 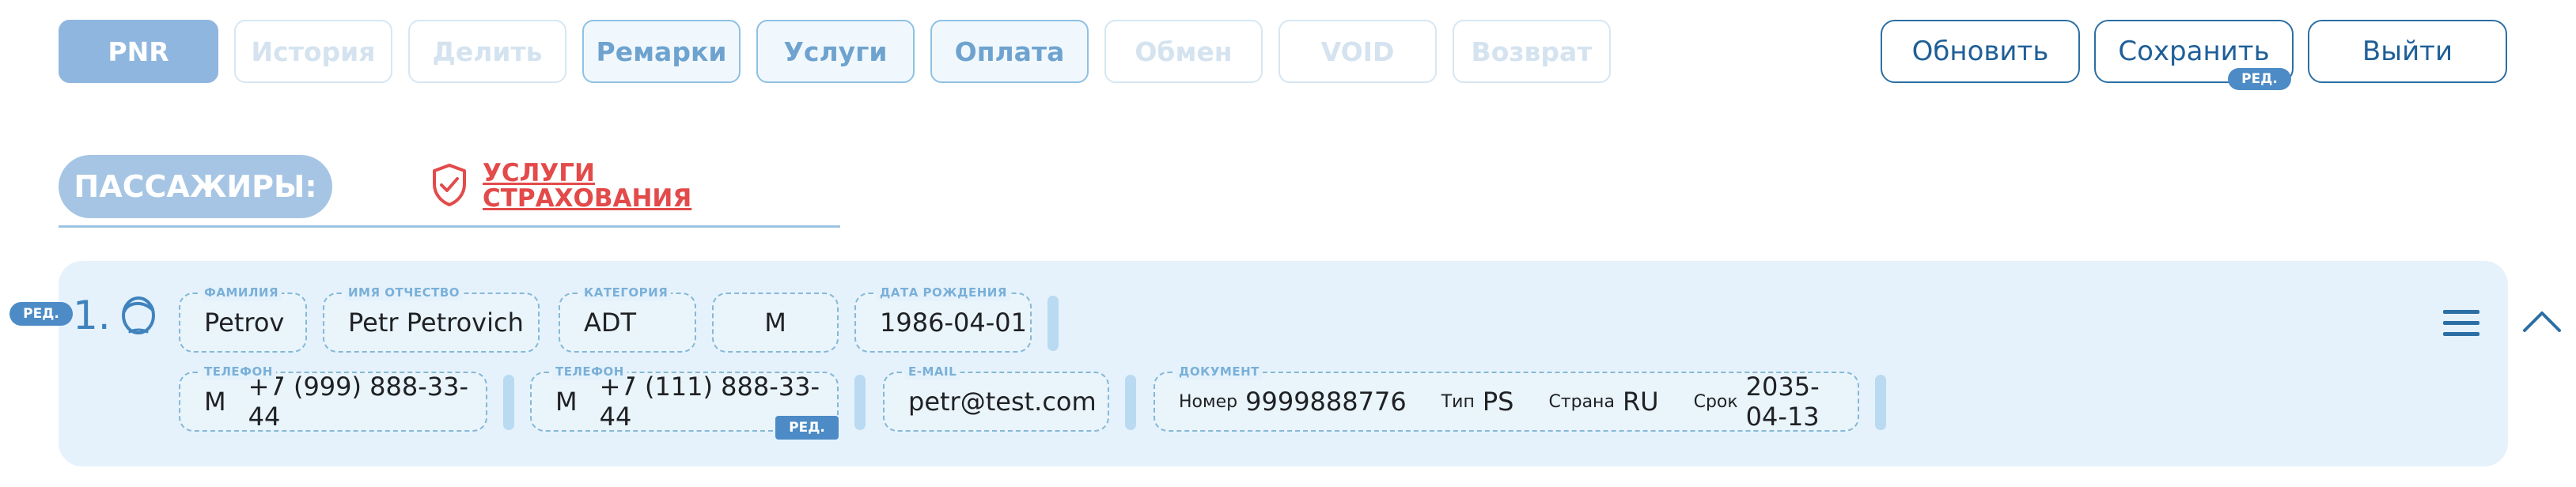 I want to click on passenger-edit-badge: РЕД., so click(x=41, y=314).